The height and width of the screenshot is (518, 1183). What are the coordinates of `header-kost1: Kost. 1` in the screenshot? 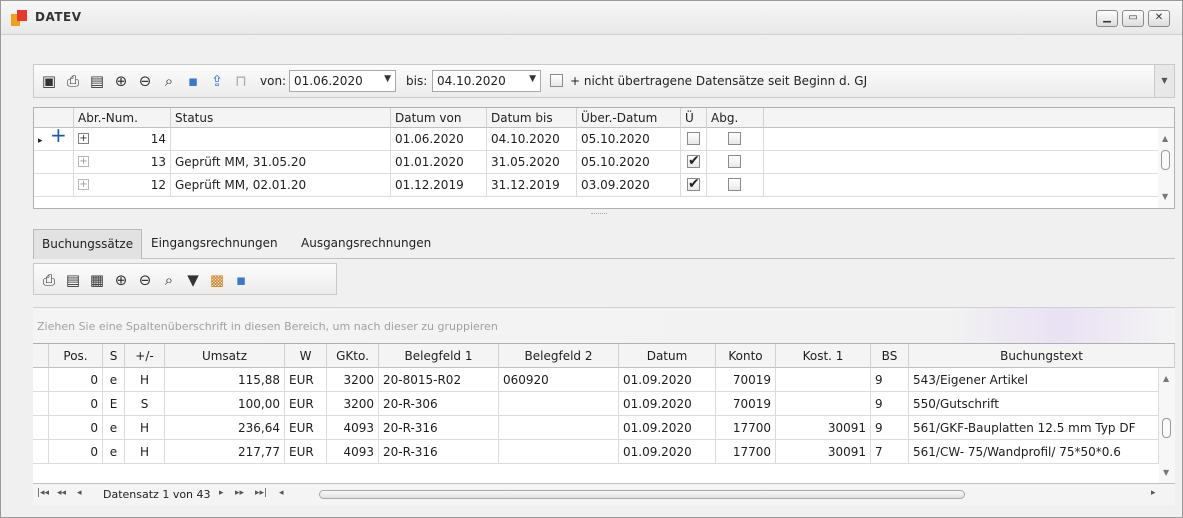 It's located at (823, 356).